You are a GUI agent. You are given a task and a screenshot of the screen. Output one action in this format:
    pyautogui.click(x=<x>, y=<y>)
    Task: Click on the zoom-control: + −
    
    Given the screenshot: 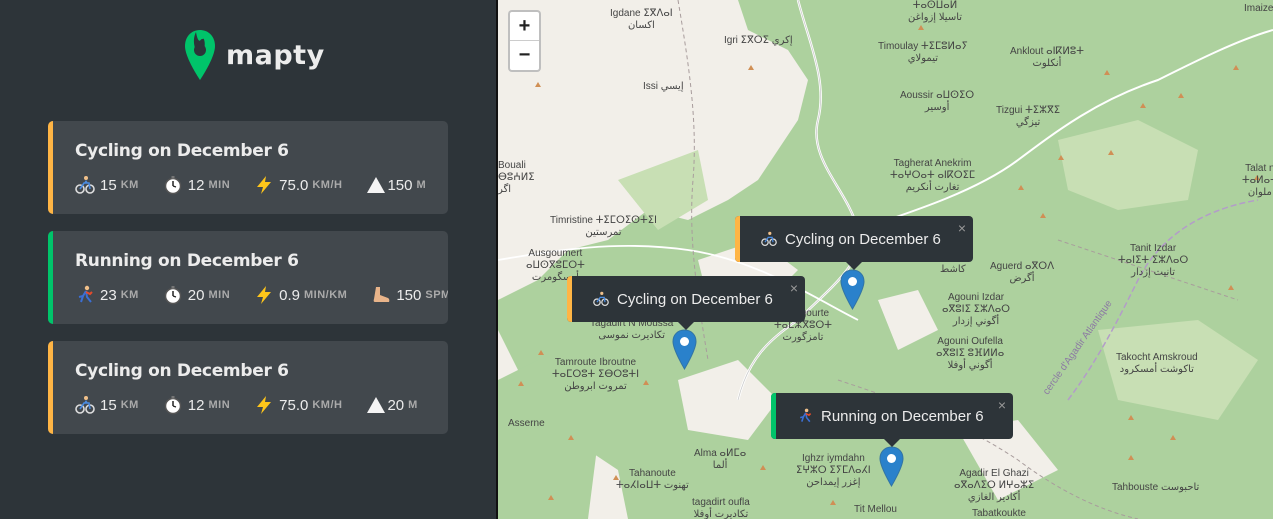 What is the action you would take?
    pyautogui.click(x=524, y=41)
    